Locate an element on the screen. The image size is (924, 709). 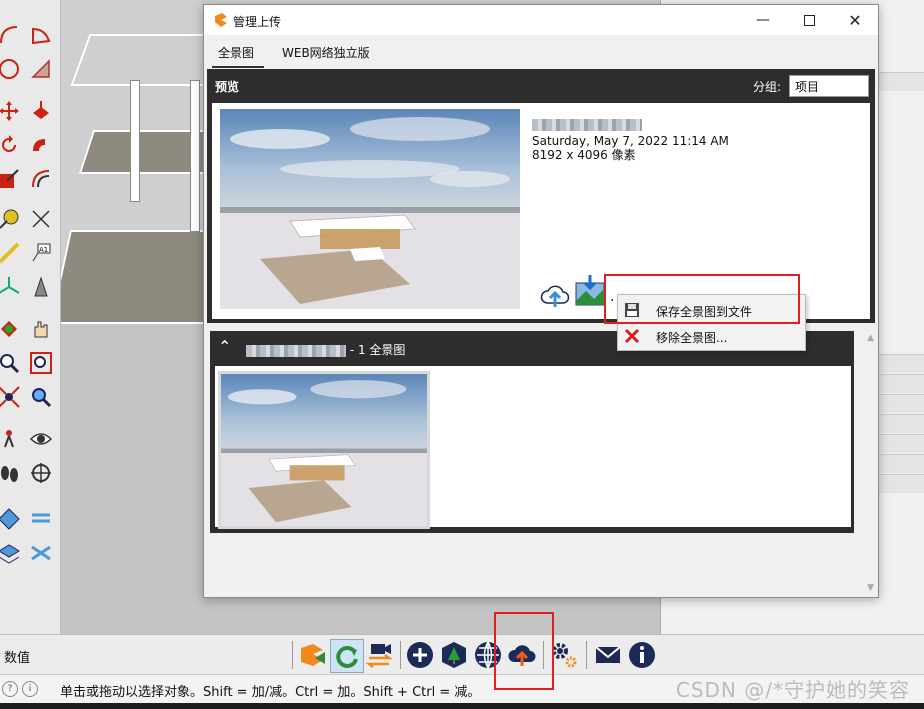
redacted-name is located at coordinates (587, 125).